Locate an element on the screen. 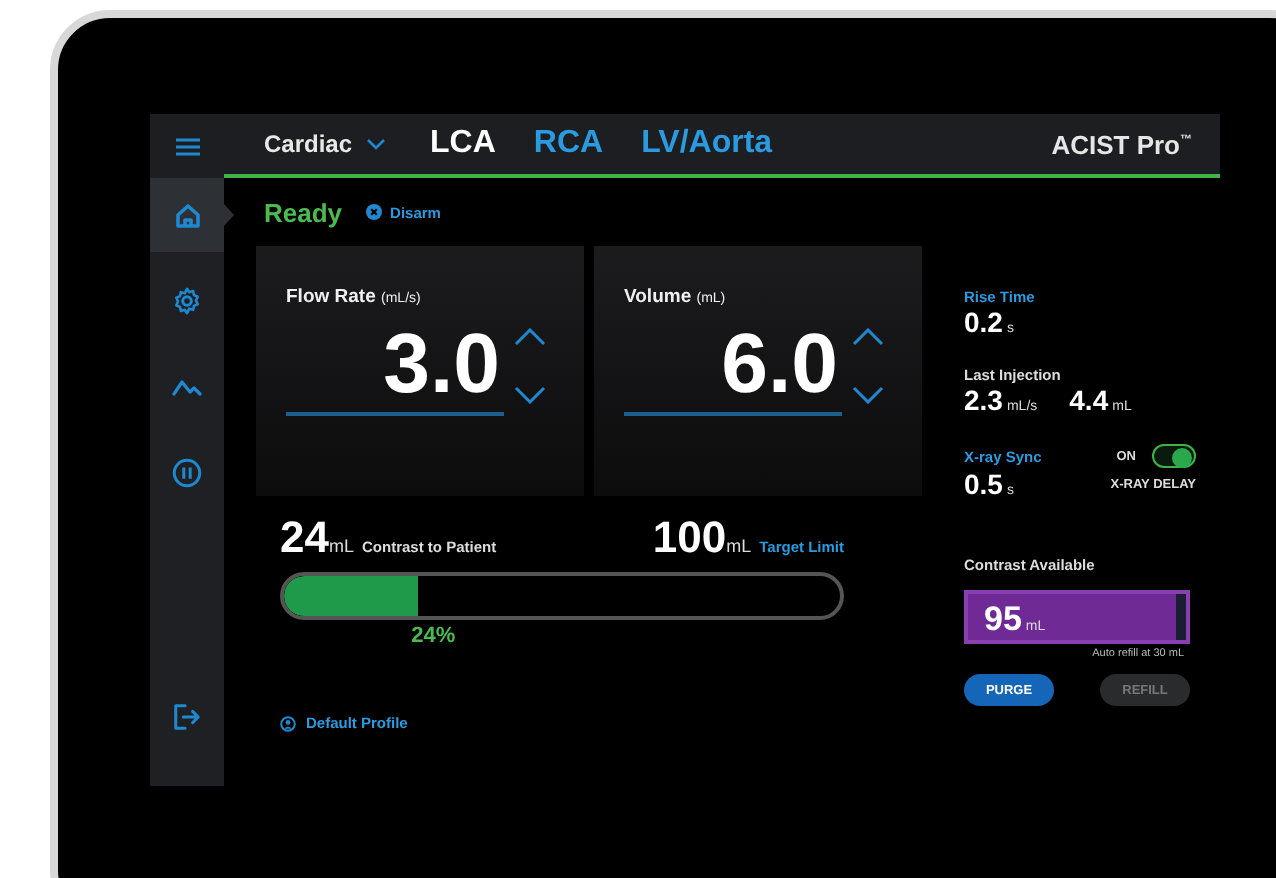  vessel-tab: LV/Aorta is located at coordinates (707, 144).